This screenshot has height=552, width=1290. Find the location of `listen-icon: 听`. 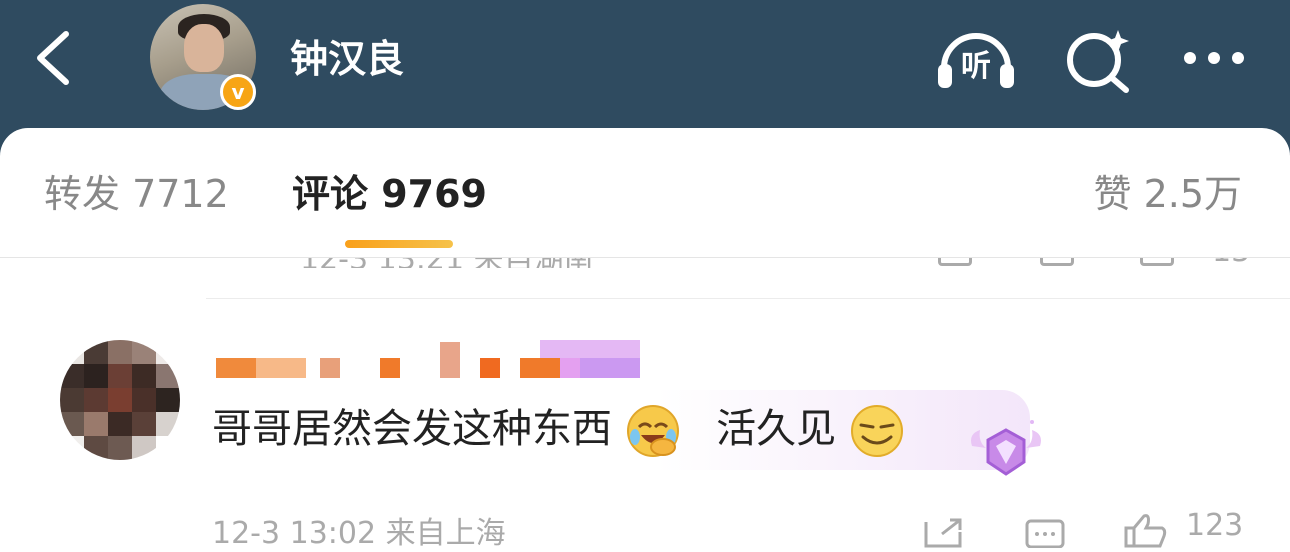

listen-icon: 听 is located at coordinates (976, 59).